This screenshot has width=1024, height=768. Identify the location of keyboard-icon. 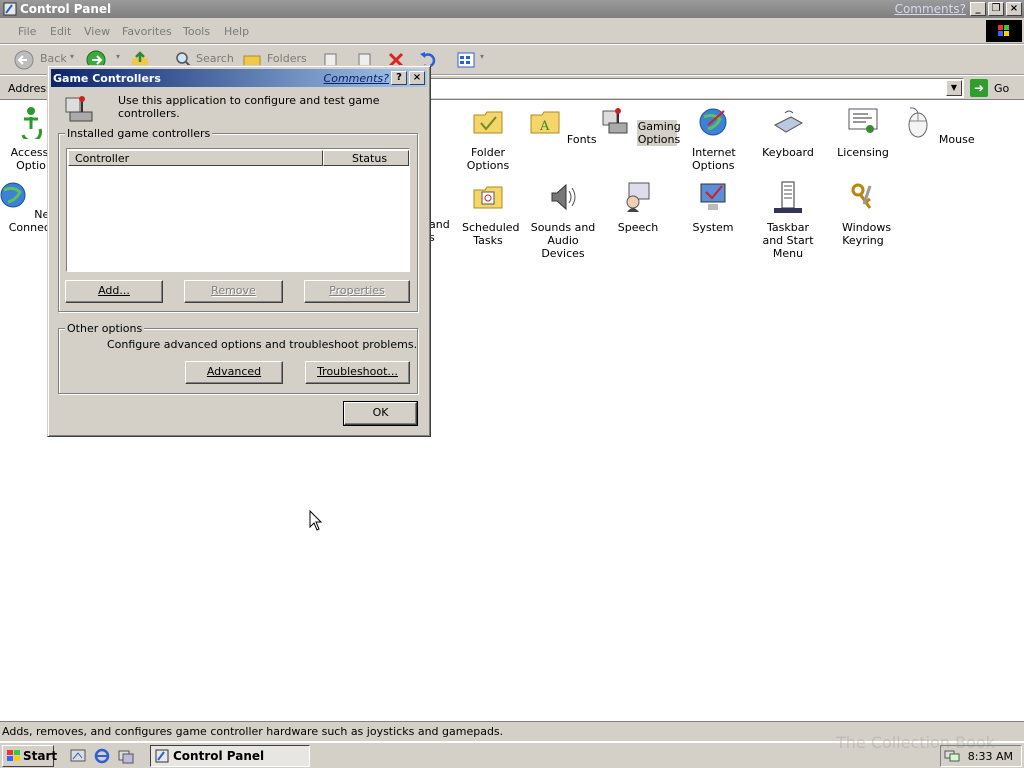
(788, 121).